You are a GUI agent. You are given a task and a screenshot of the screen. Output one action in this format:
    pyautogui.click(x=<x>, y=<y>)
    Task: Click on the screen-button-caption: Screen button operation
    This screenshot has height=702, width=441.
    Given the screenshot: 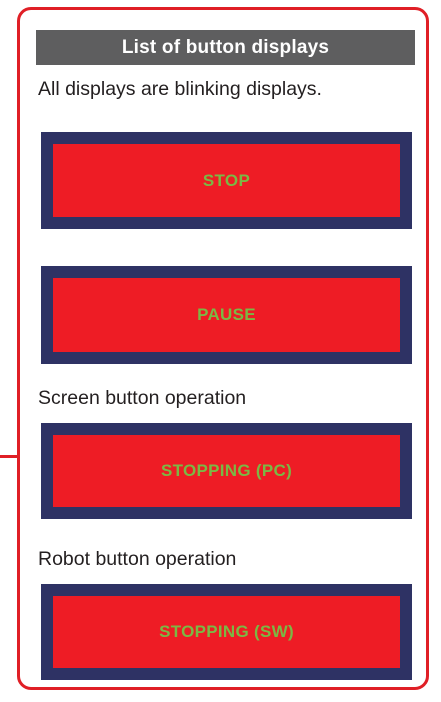 What is the action you would take?
    pyautogui.click(x=142, y=398)
    